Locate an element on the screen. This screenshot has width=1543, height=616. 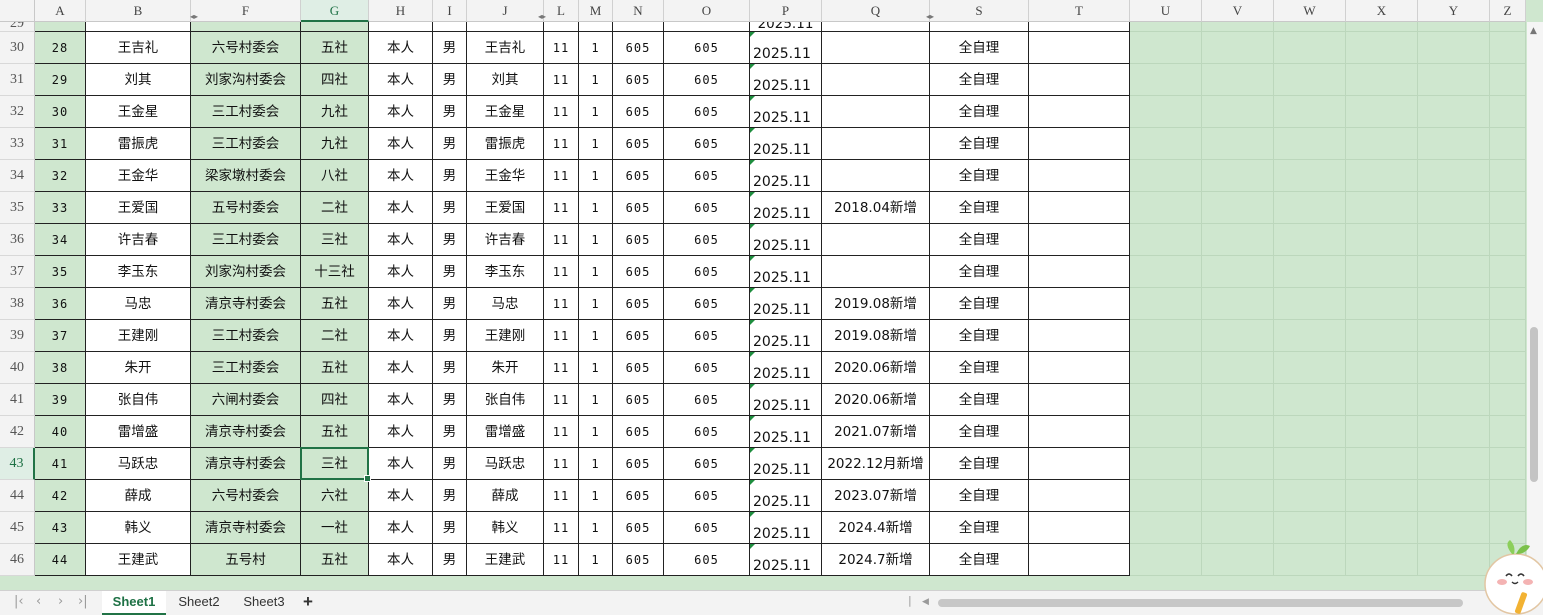
row-header: 46 is located at coordinates (17, 560).